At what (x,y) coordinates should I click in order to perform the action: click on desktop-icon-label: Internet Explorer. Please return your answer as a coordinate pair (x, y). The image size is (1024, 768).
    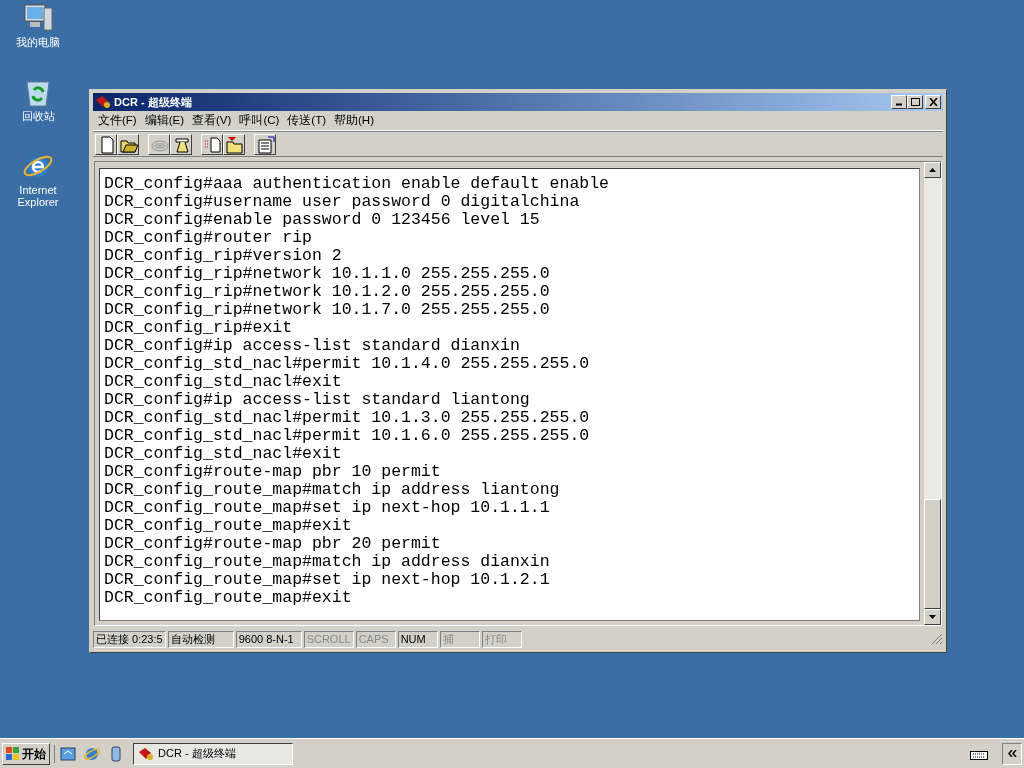
    Looking at the image, I should click on (38, 196).